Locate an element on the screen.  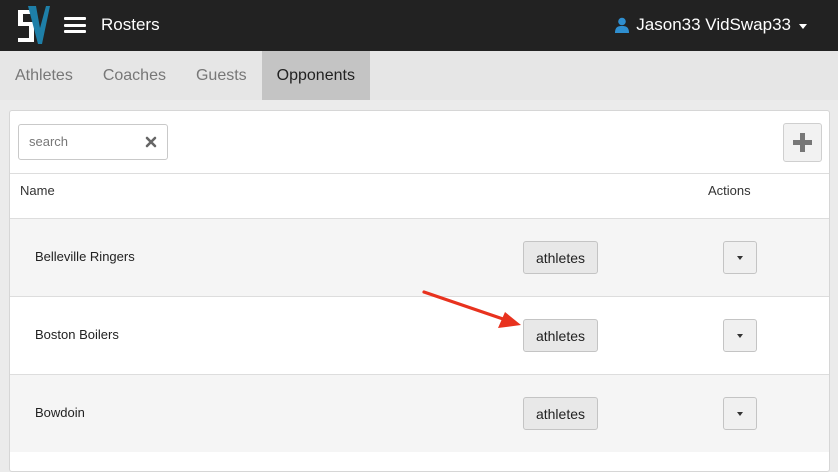
tab-coaches: Coaches is located at coordinates (134, 75).